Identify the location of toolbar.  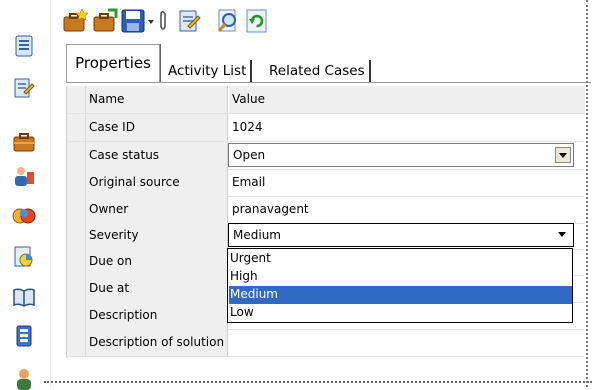
(325, 20).